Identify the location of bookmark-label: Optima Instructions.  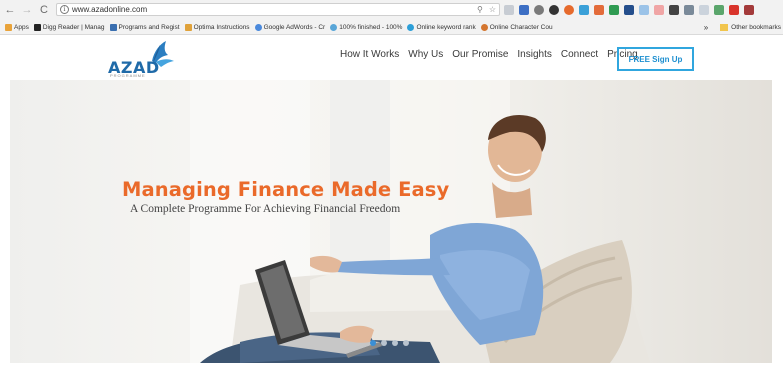
(221, 27).